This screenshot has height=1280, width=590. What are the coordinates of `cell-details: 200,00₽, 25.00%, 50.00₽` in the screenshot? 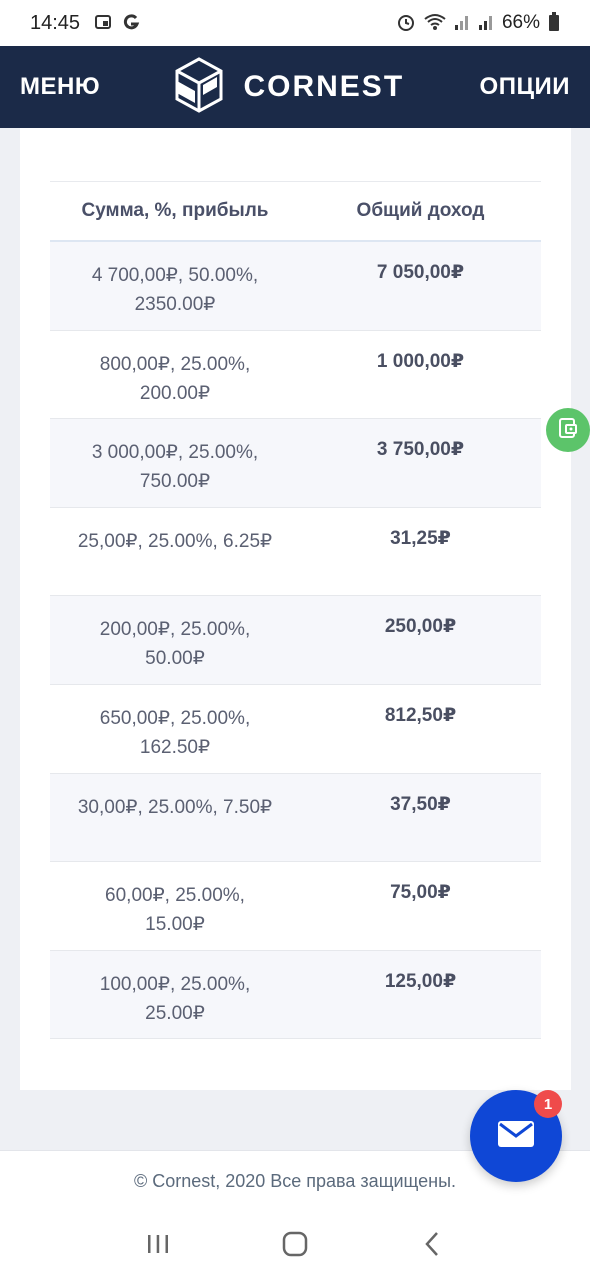 It's located at (175, 644).